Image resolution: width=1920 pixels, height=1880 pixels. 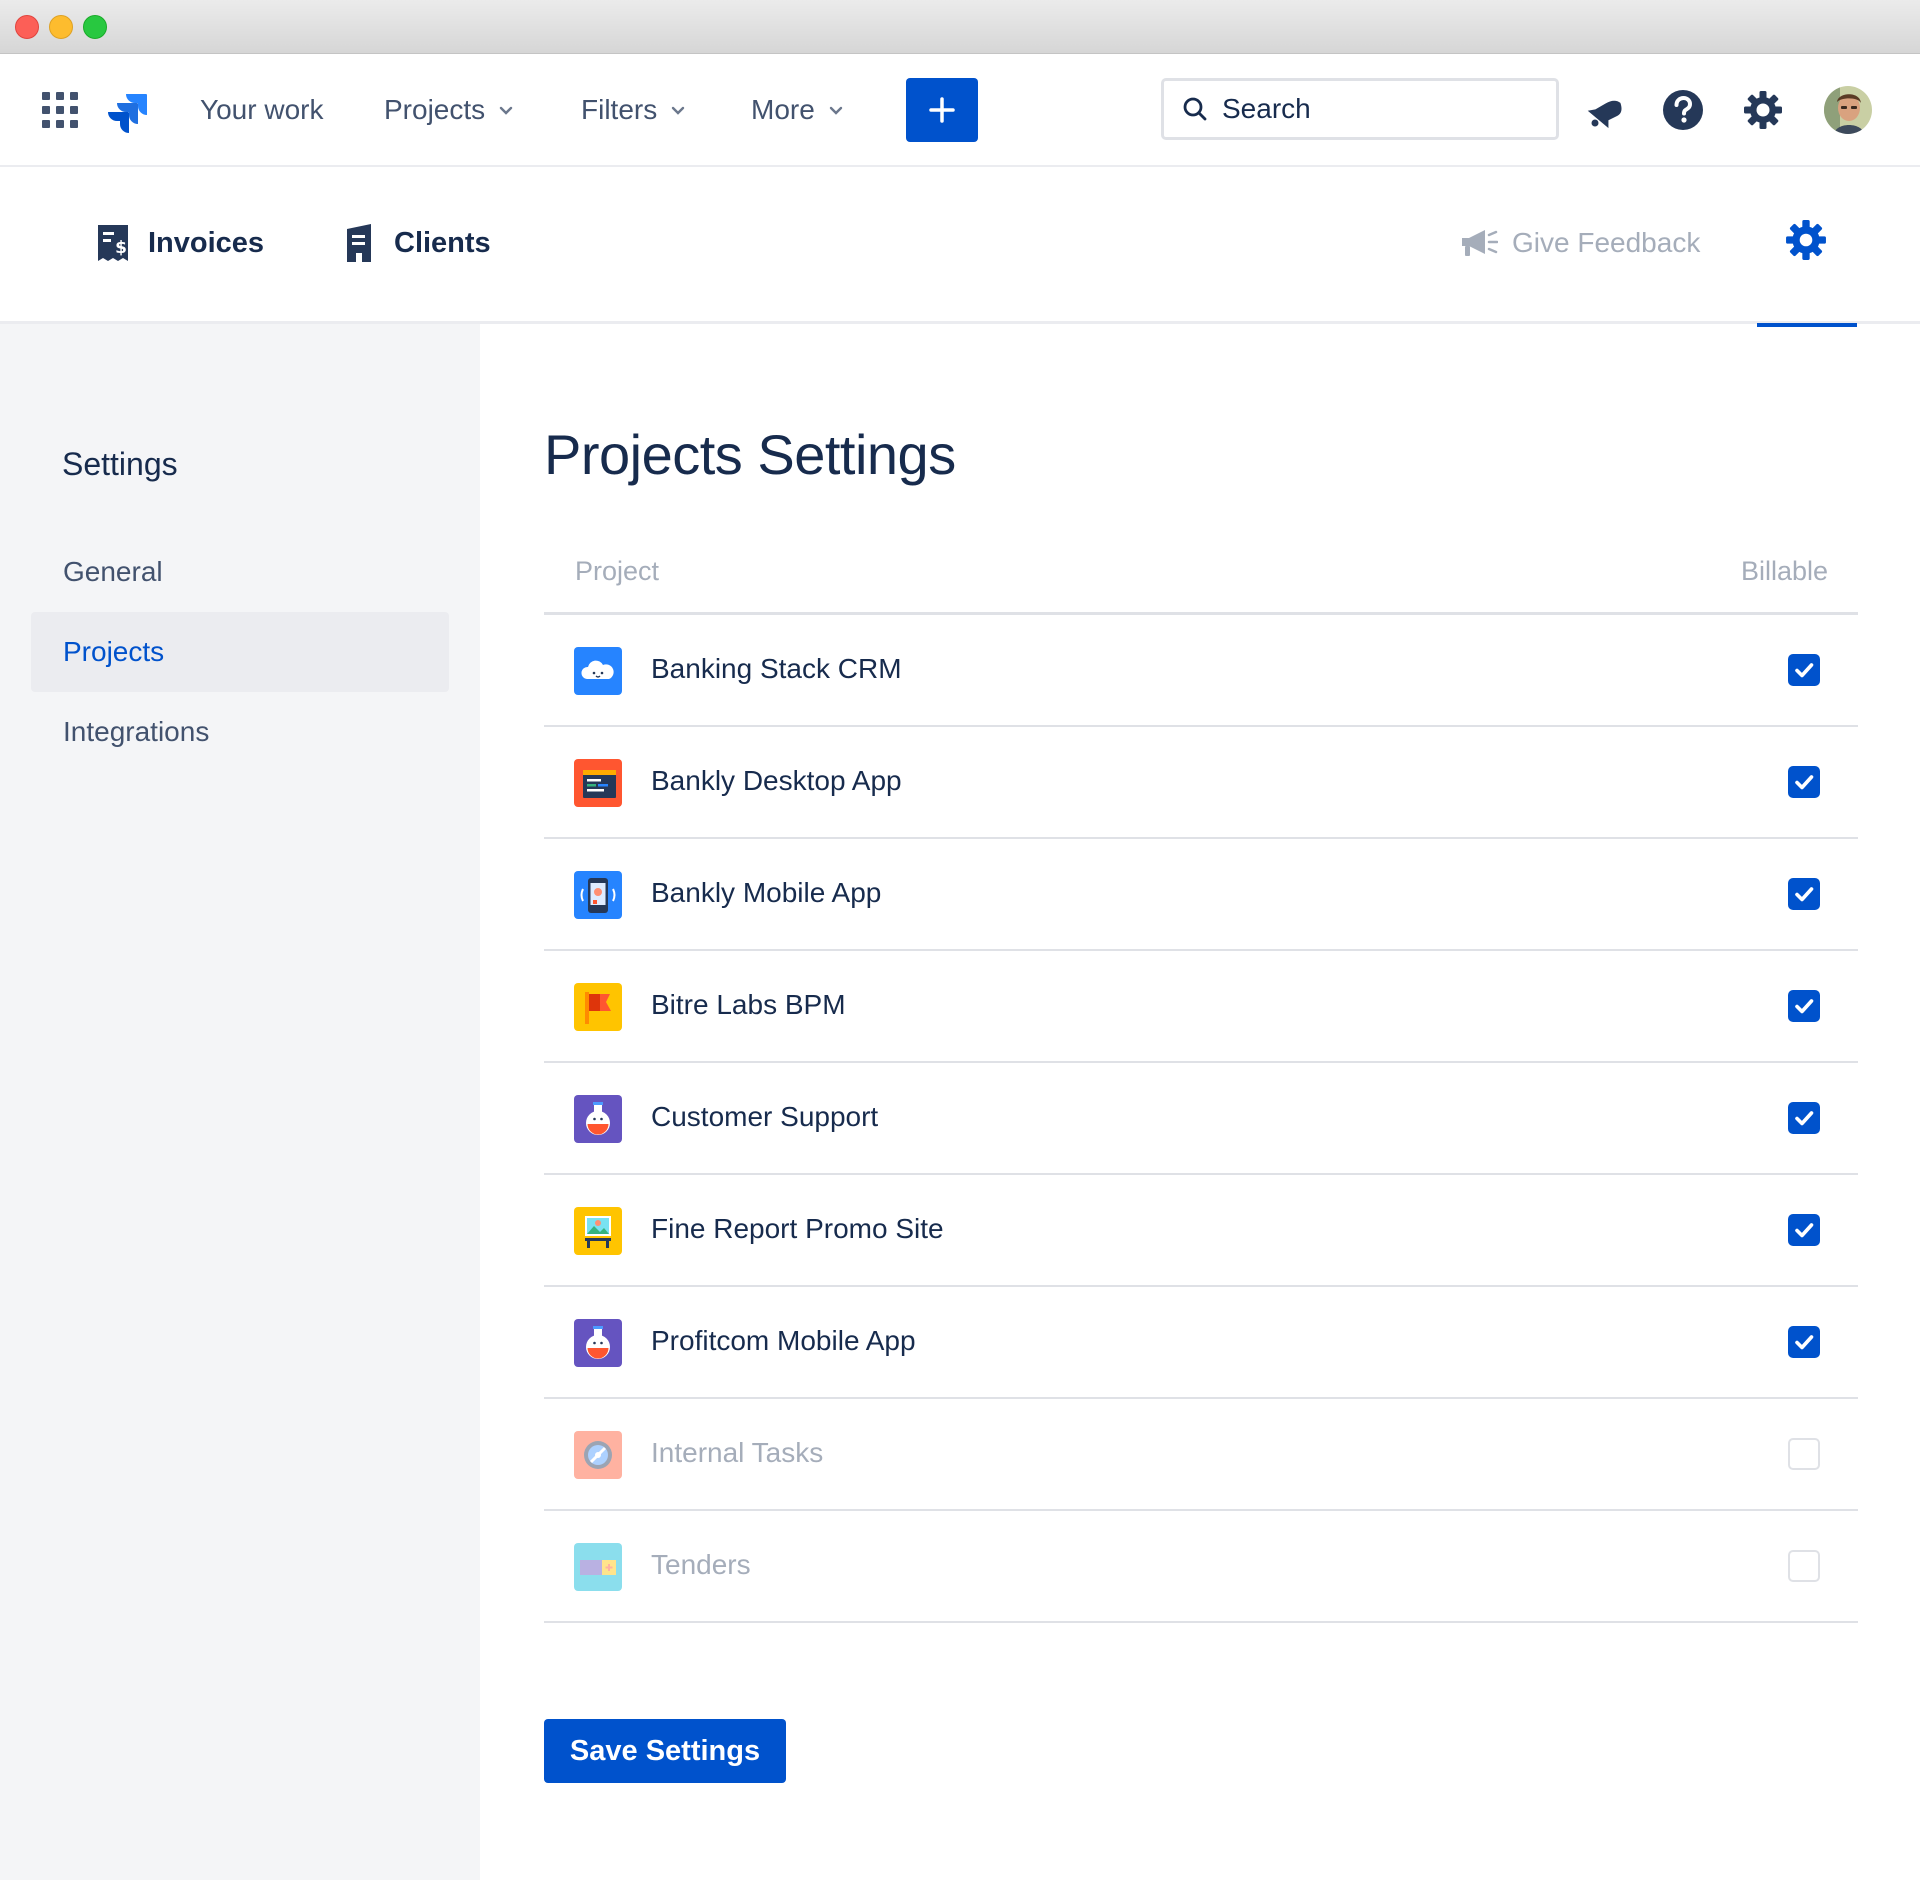 I want to click on help-button, so click(x=1683, y=110).